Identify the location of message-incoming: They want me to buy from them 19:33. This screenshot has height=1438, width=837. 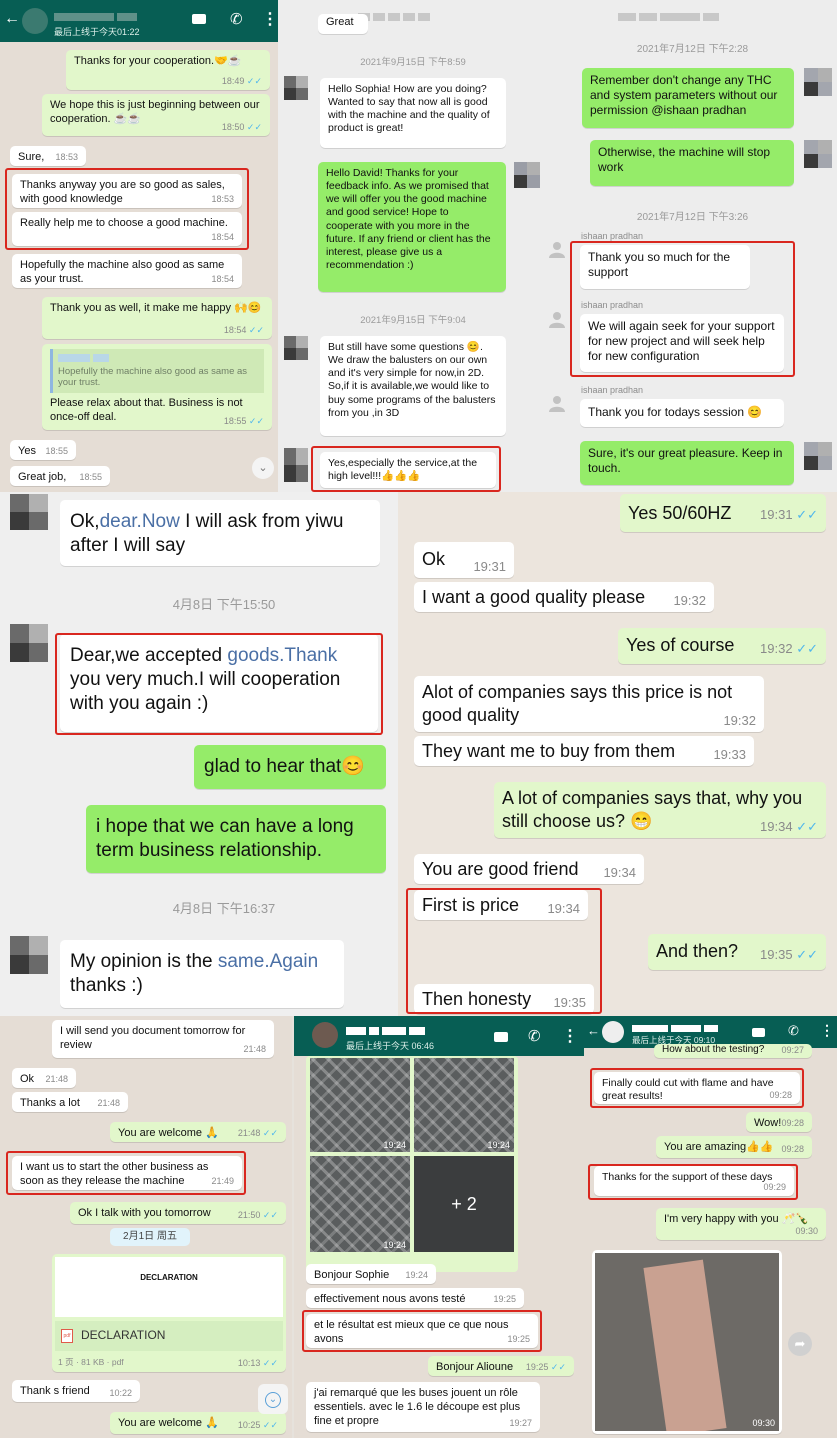
(584, 751).